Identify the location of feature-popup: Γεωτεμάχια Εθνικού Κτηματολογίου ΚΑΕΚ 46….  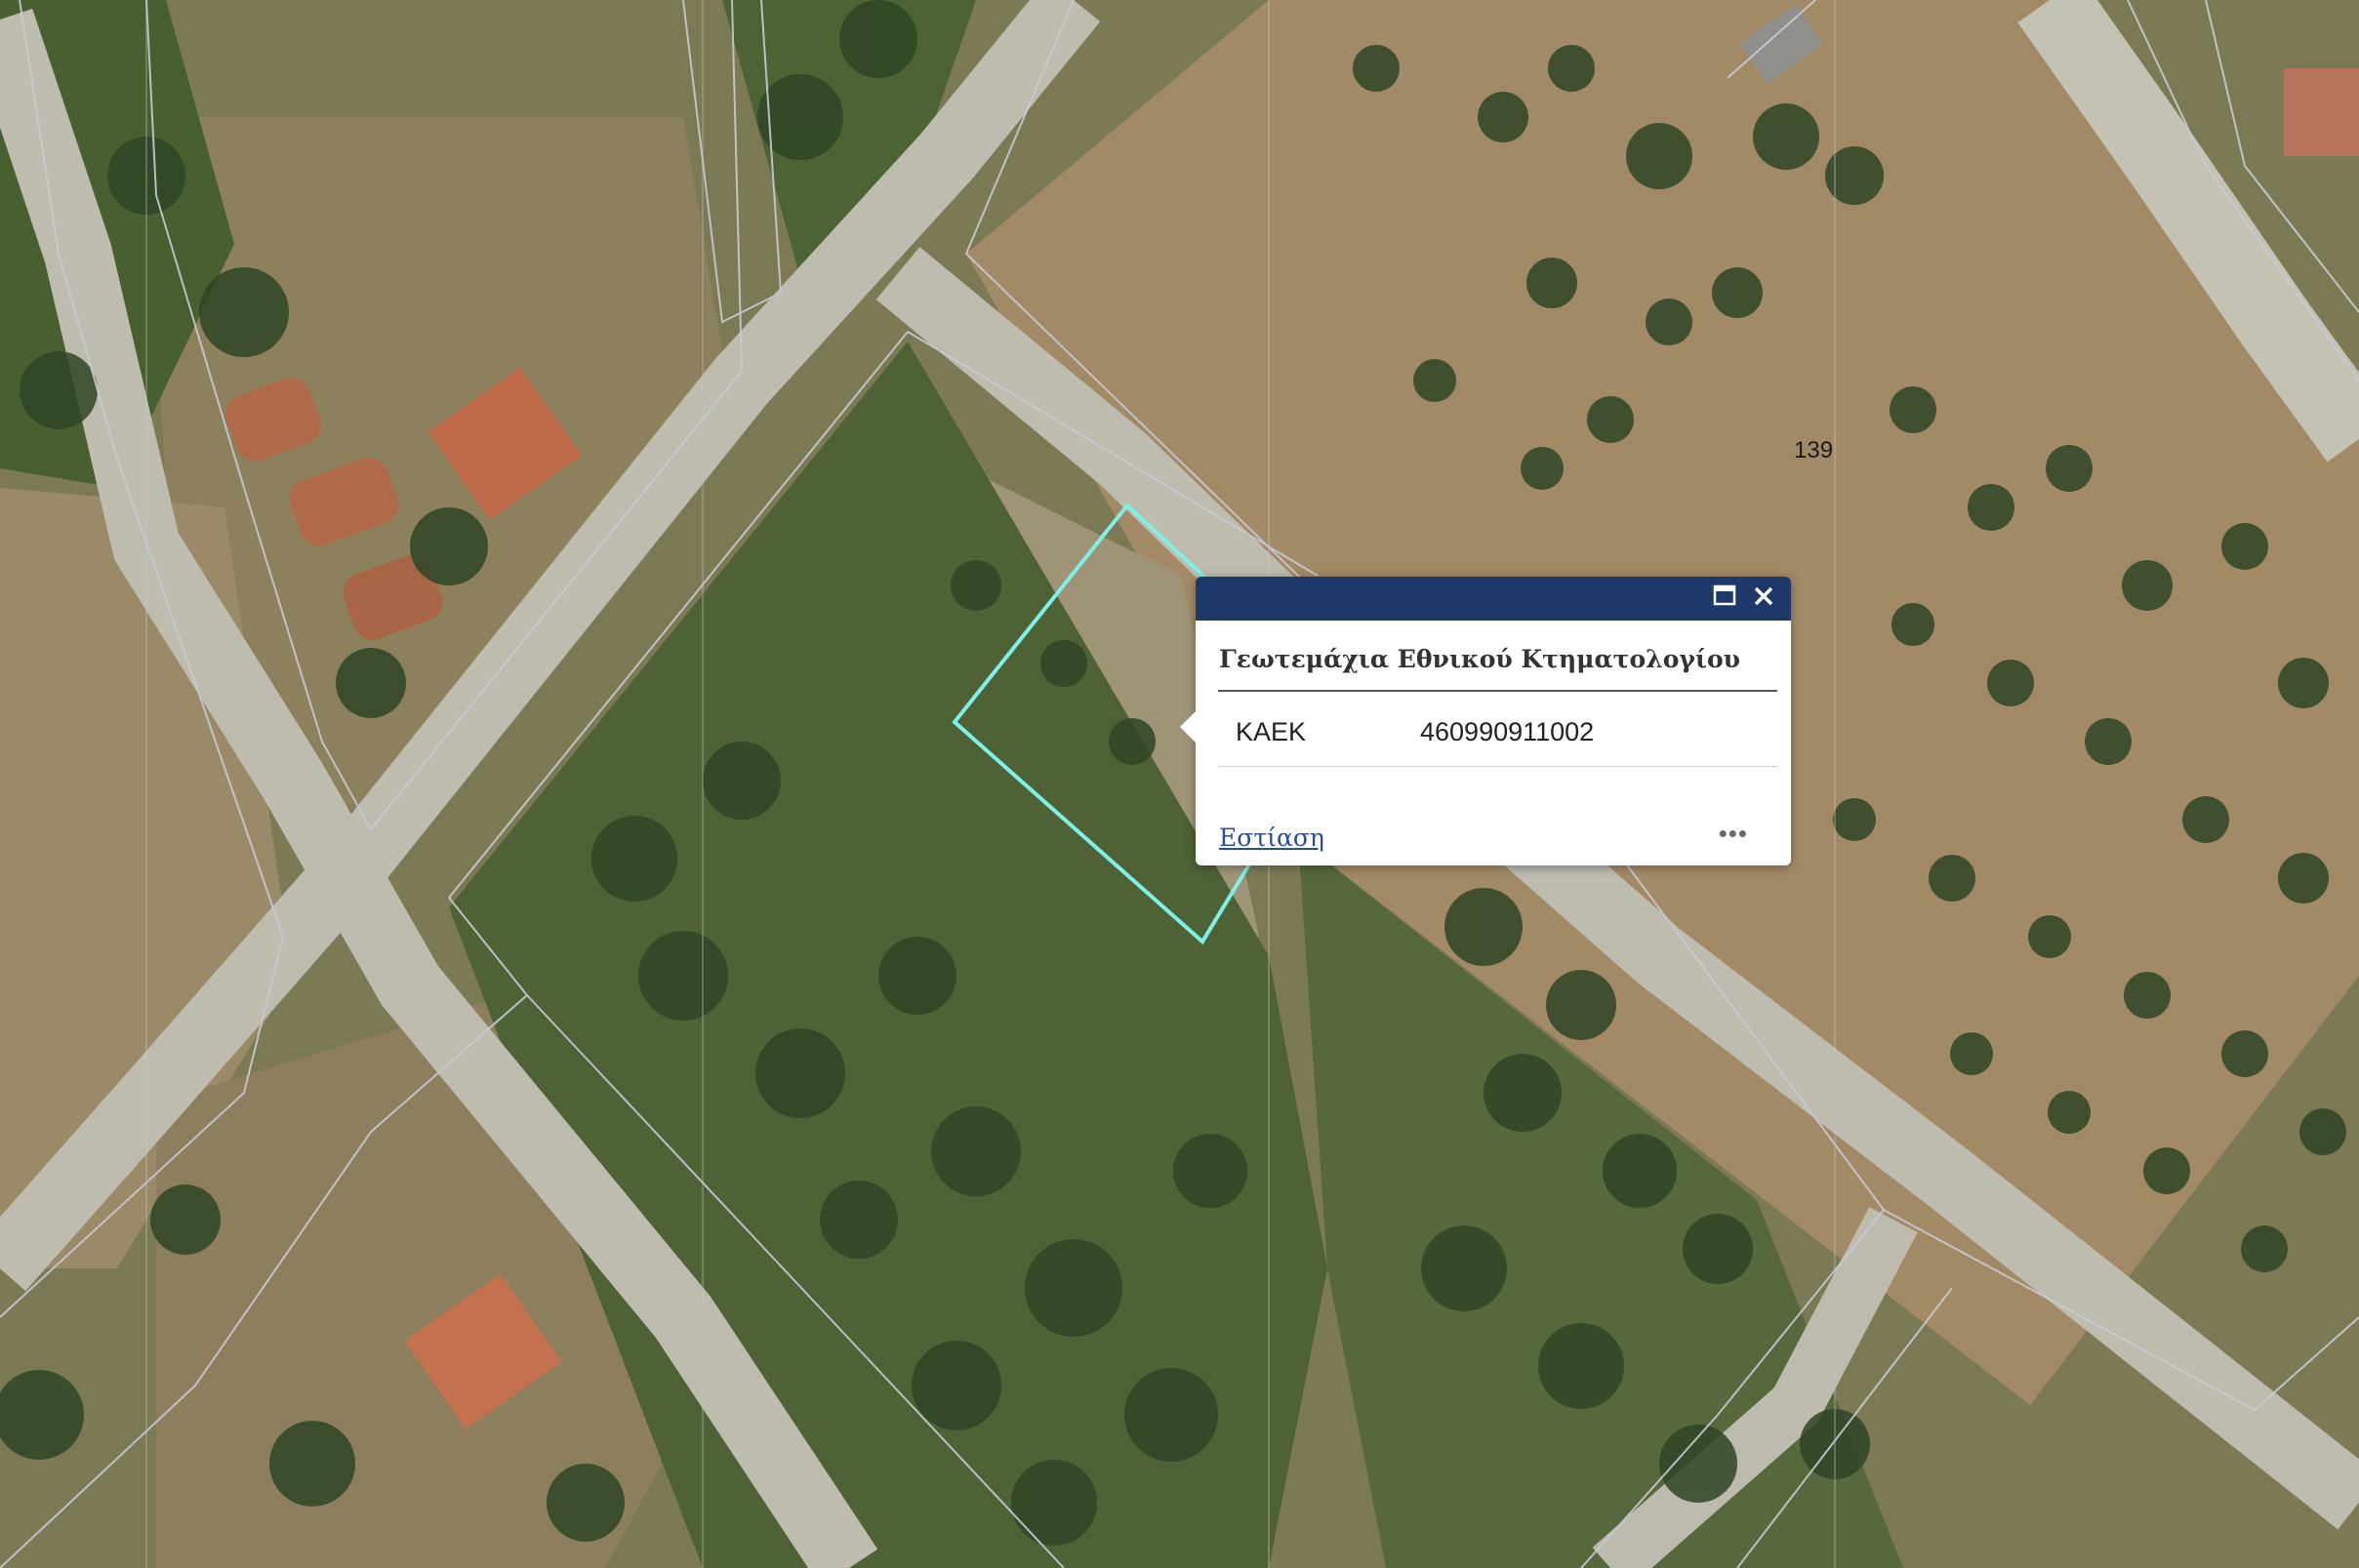
(1485, 721).